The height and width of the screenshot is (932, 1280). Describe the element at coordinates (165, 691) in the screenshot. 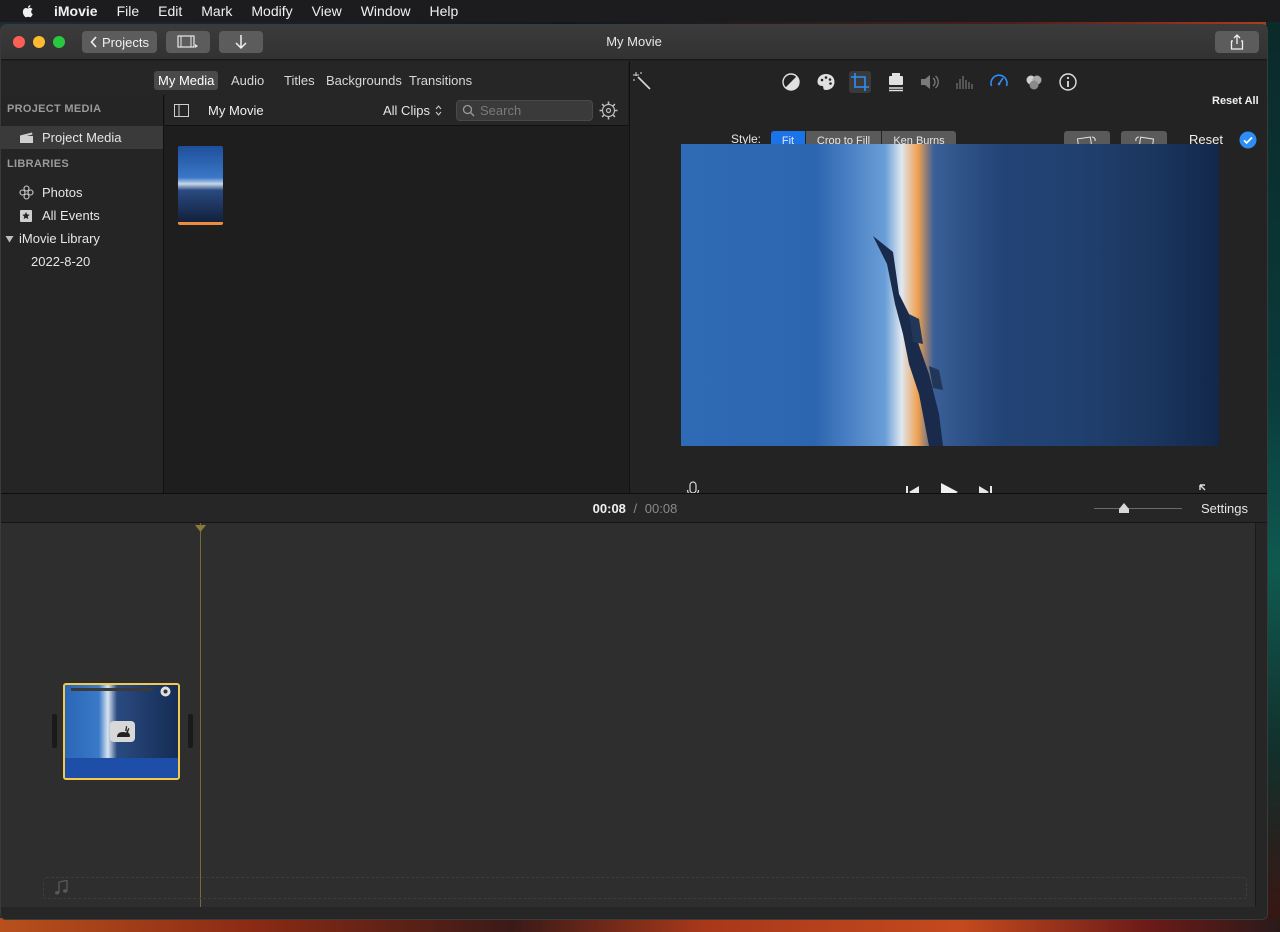

I see `clip-cropped-indicator-icon` at that location.